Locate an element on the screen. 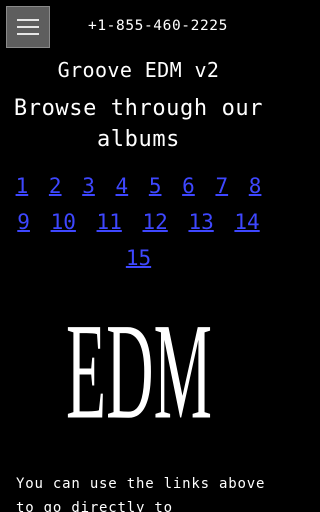  page-link-8: 8 is located at coordinates (255, 186).